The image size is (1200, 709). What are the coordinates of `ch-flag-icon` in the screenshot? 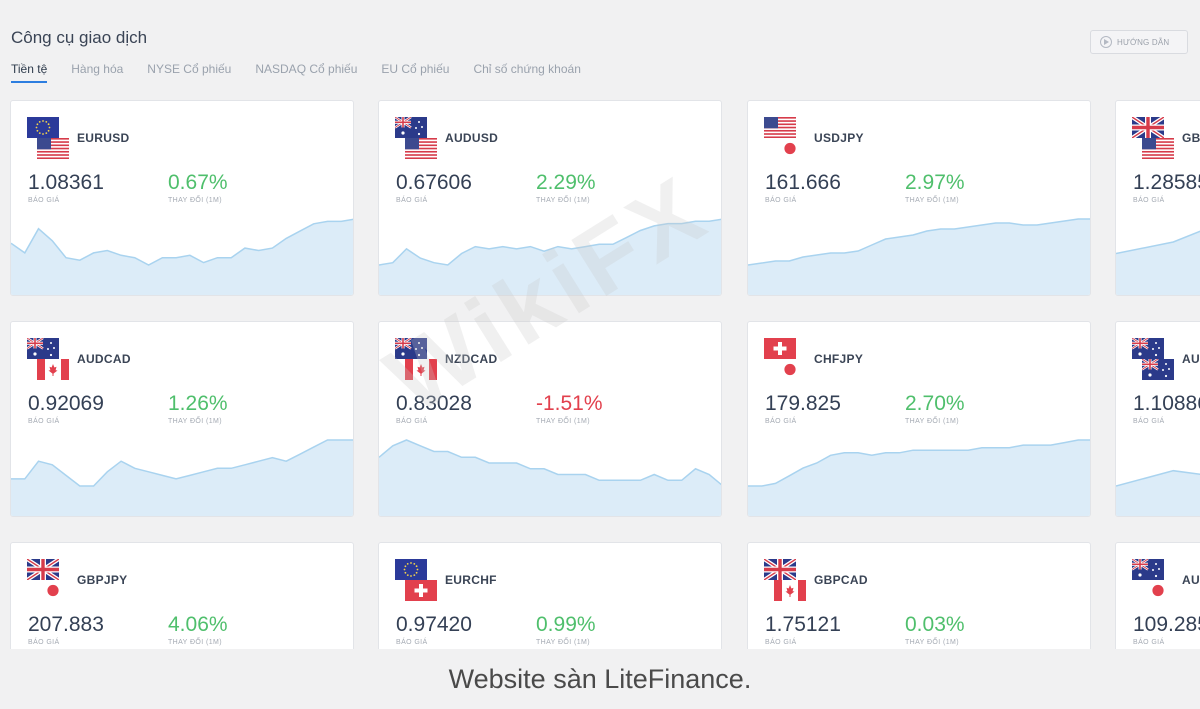 It's located at (780, 348).